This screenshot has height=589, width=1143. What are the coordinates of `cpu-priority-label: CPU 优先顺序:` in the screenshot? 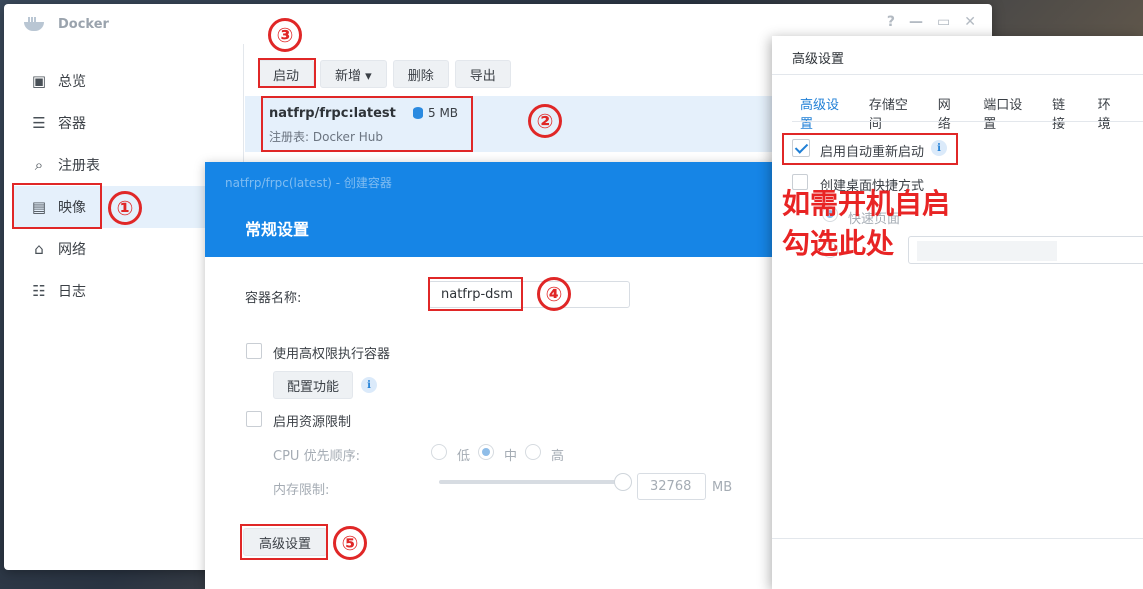 It's located at (316, 456).